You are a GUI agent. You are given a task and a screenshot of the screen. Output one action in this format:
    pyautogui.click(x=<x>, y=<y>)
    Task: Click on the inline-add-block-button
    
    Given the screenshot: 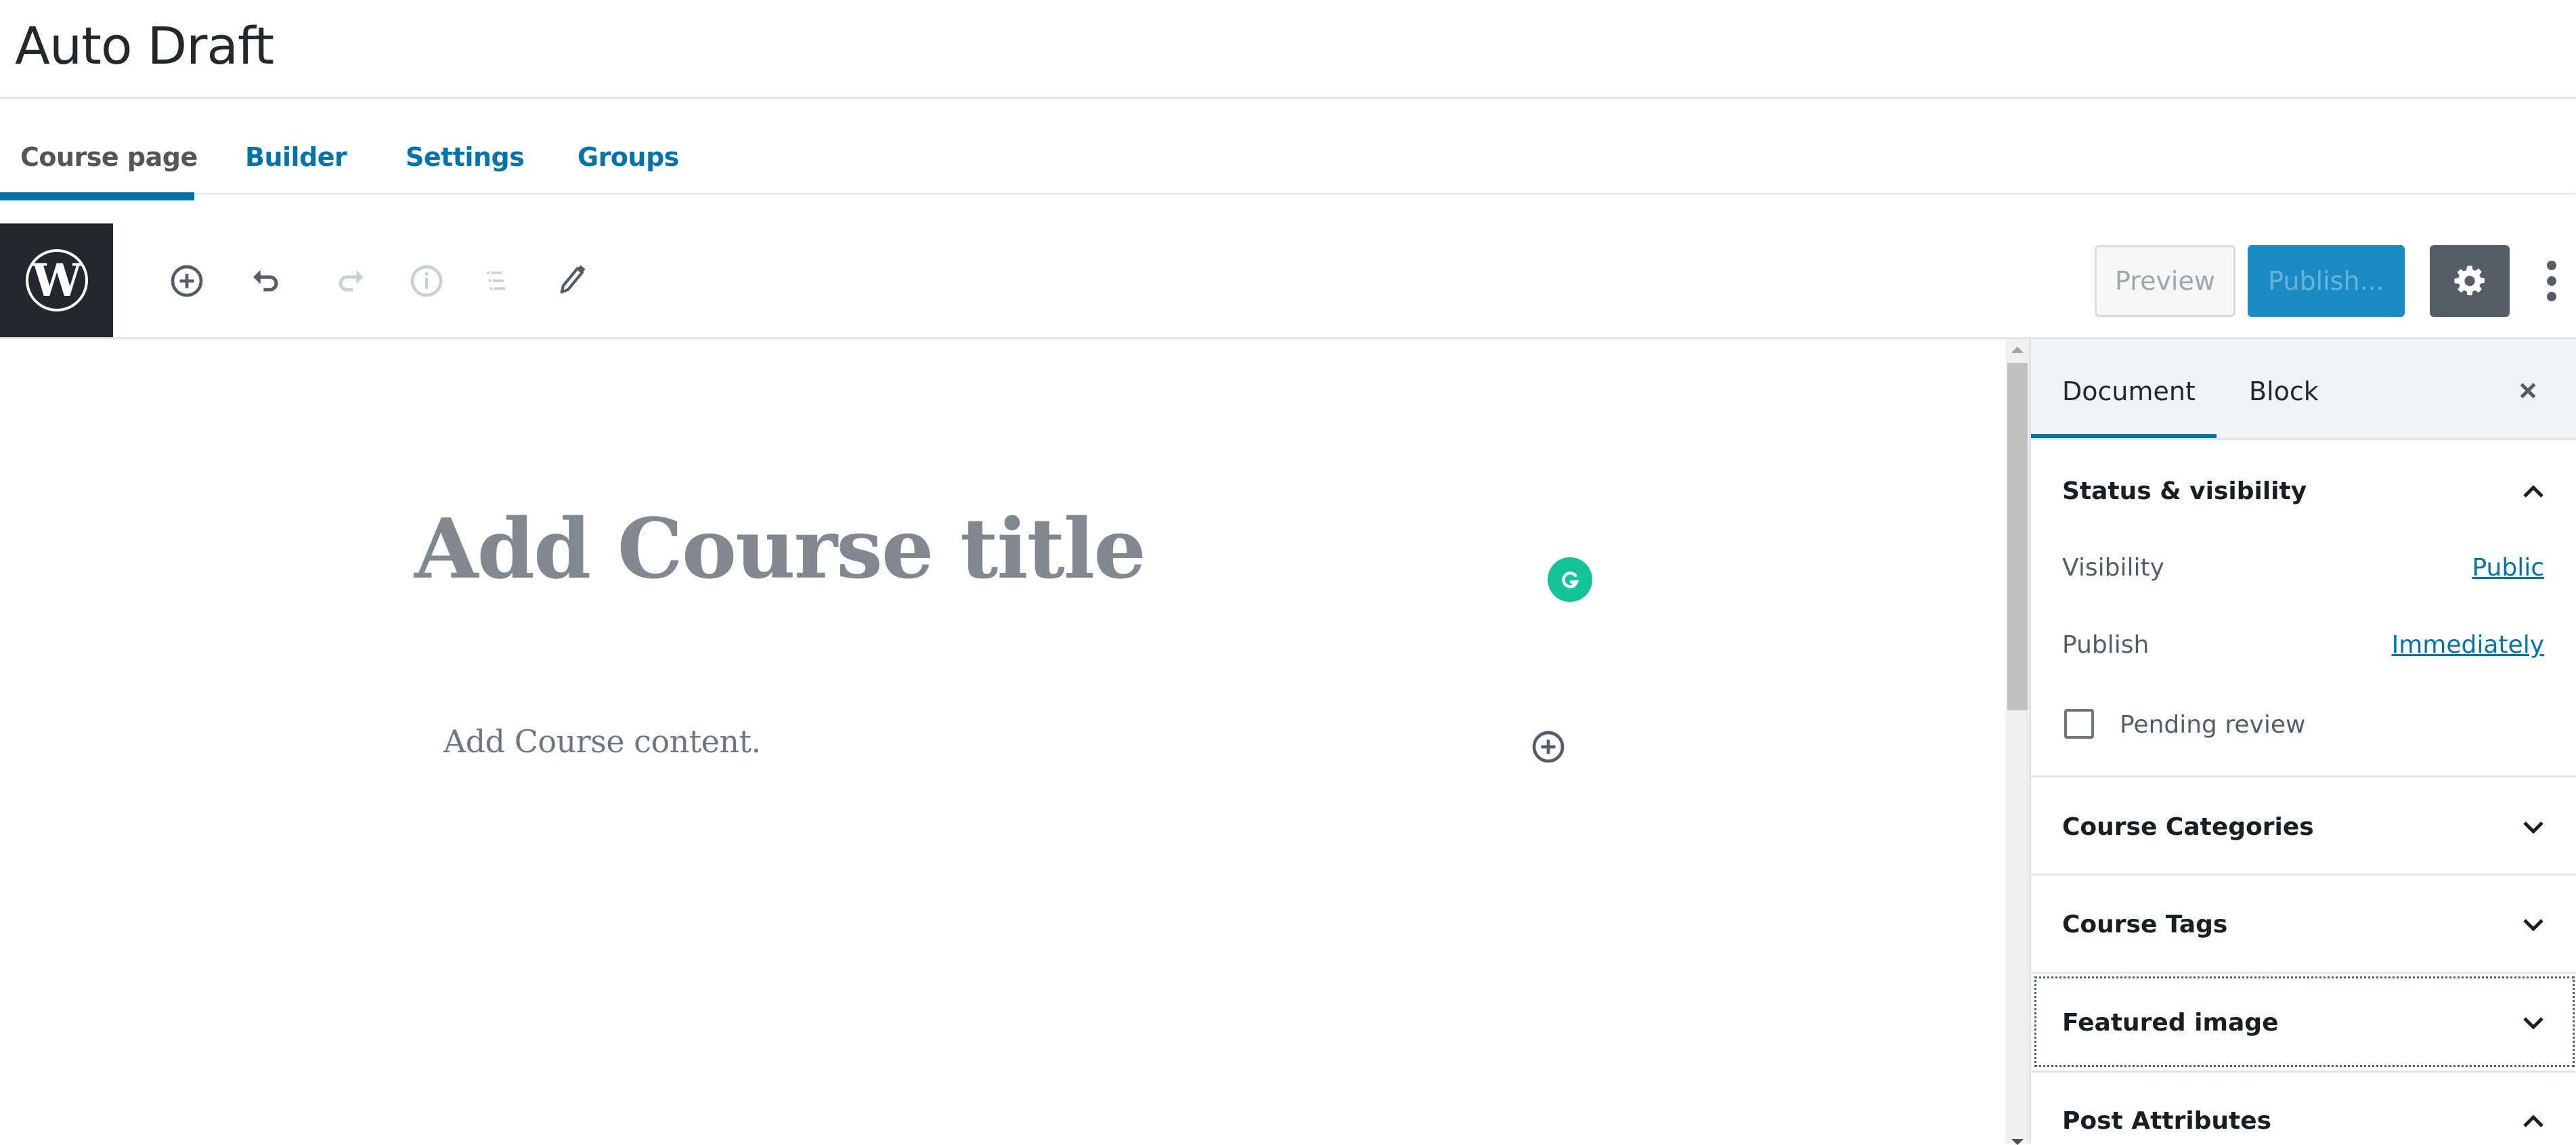 What is the action you would take?
    pyautogui.click(x=1548, y=746)
    